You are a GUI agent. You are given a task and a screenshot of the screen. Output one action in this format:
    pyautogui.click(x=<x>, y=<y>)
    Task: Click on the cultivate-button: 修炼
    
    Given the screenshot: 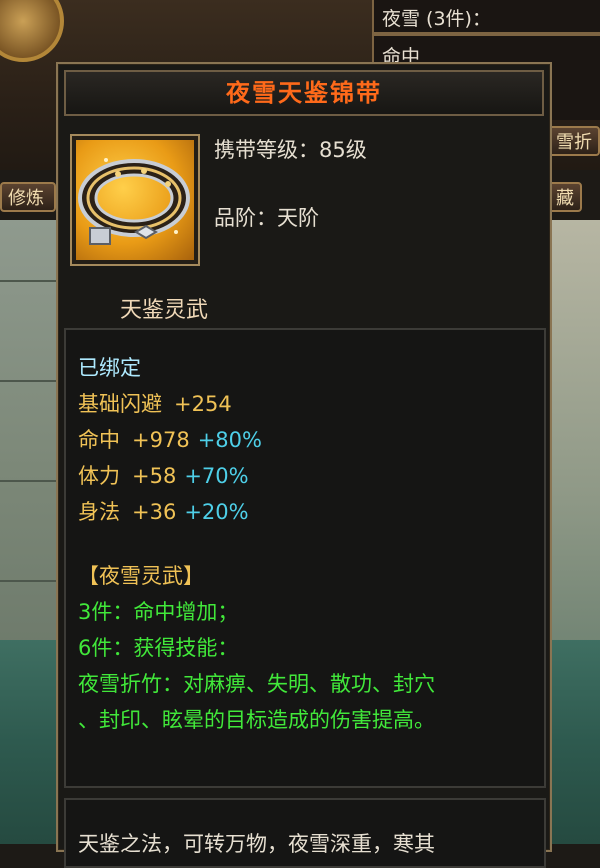 What is the action you would take?
    pyautogui.click(x=28, y=197)
    